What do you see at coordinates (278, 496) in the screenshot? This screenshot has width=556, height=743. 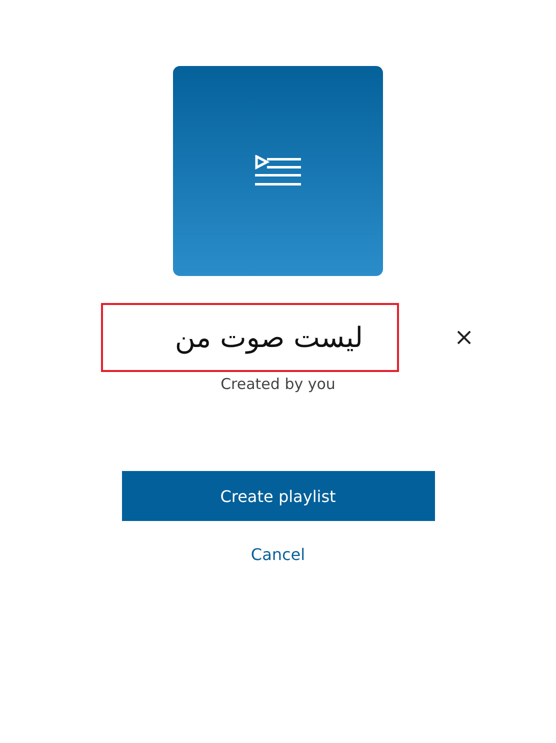 I see `create-playlist-button: Create playlist` at bounding box center [278, 496].